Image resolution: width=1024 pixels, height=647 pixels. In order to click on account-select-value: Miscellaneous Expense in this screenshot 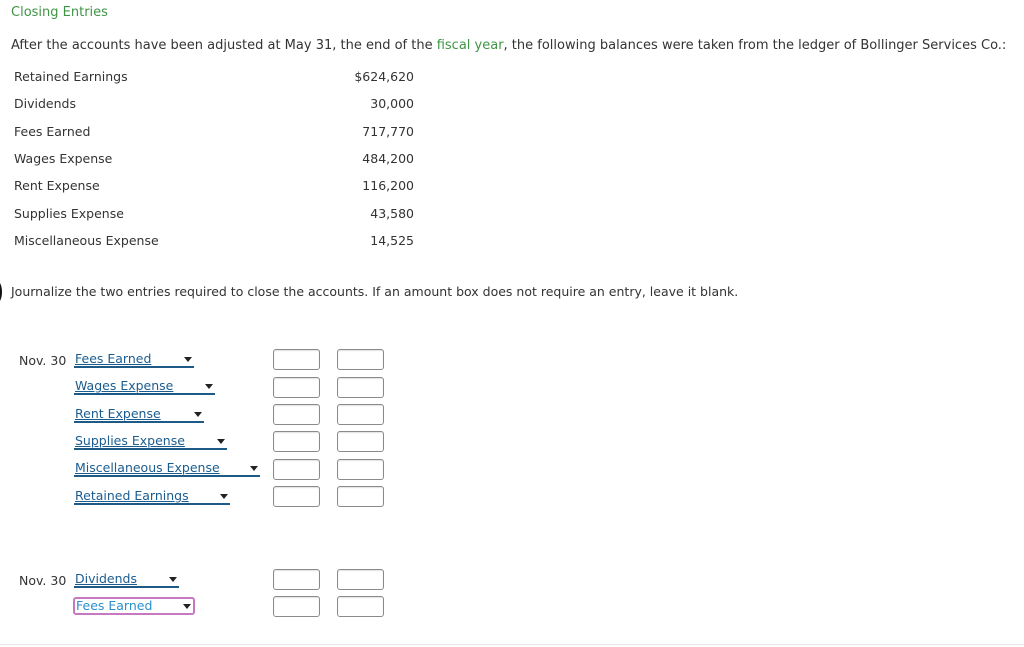, I will do `click(147, 467)`.